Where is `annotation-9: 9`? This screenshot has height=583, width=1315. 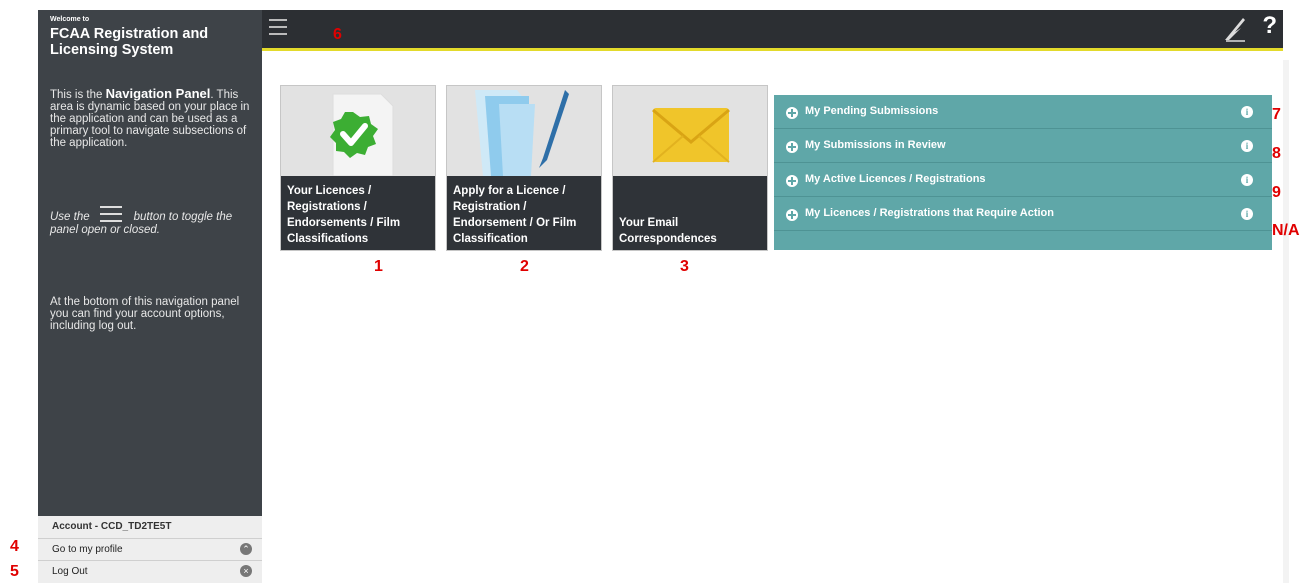 annotation-9: 9 is located at coordinates (1276, 192).